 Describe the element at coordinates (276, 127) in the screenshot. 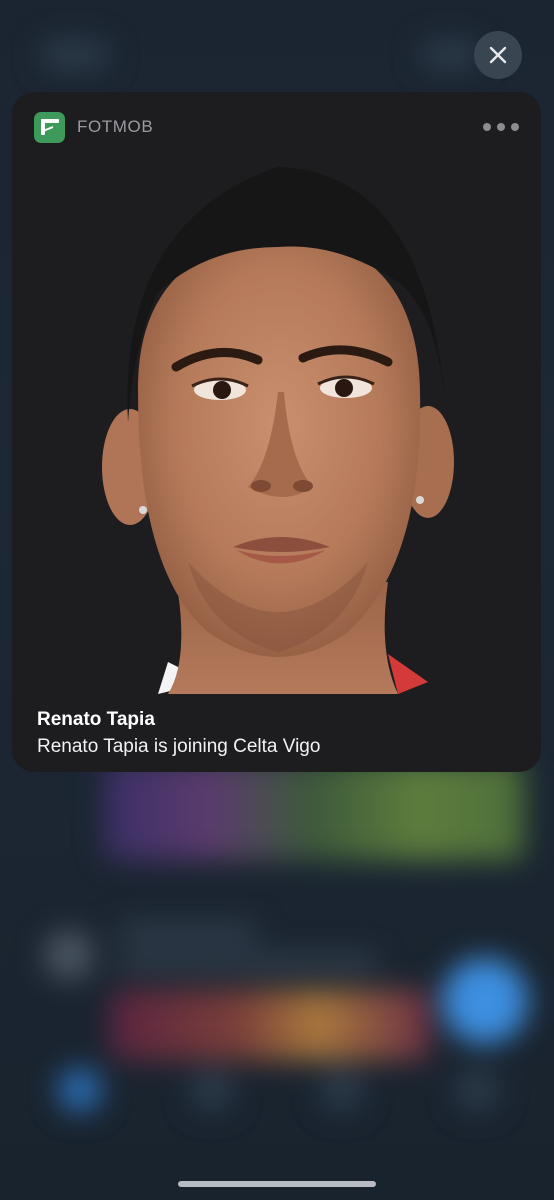

I see `notification-header: FOTMOB` at that location.